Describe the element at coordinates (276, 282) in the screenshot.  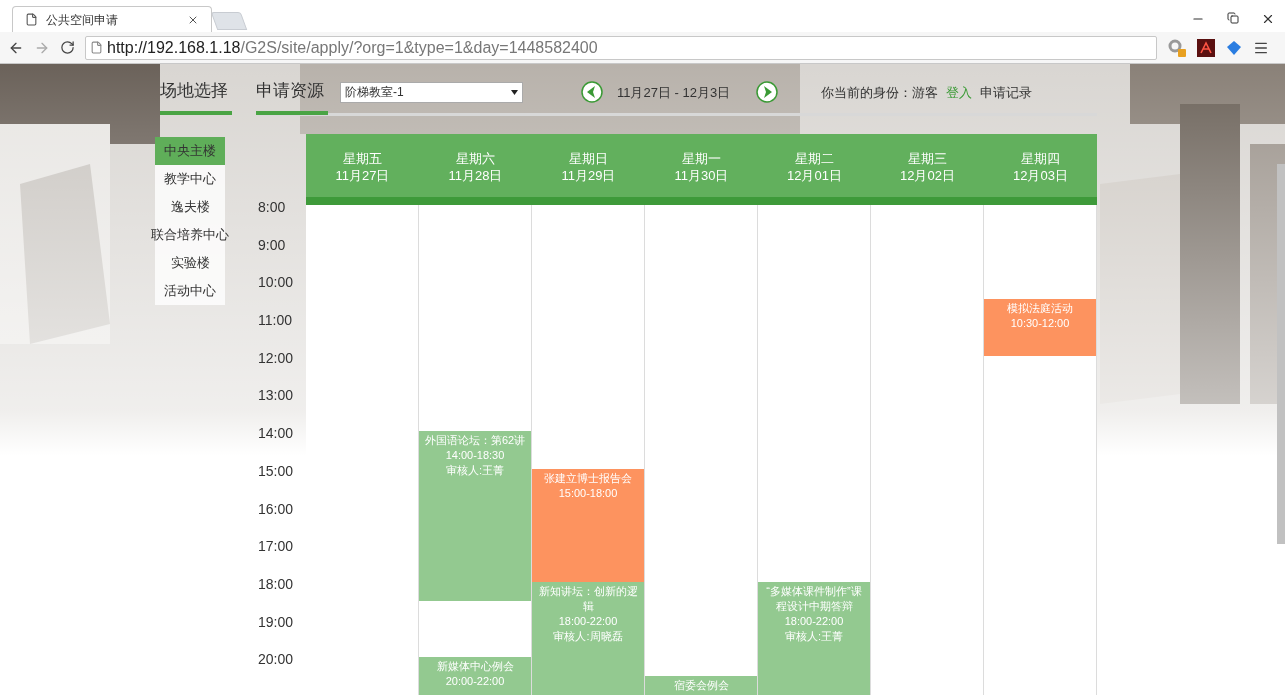
I see `hour-label: 10:00` at that location.